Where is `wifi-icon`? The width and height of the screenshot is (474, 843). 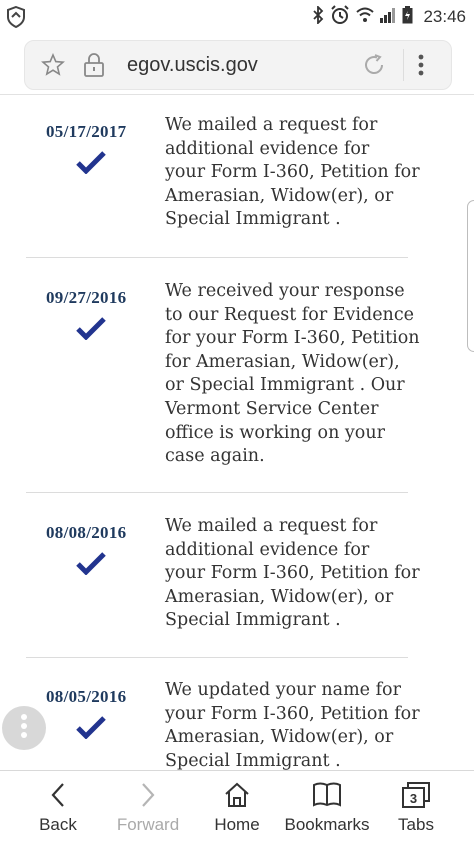
wifi-icon is located at coordinates (365, 17).